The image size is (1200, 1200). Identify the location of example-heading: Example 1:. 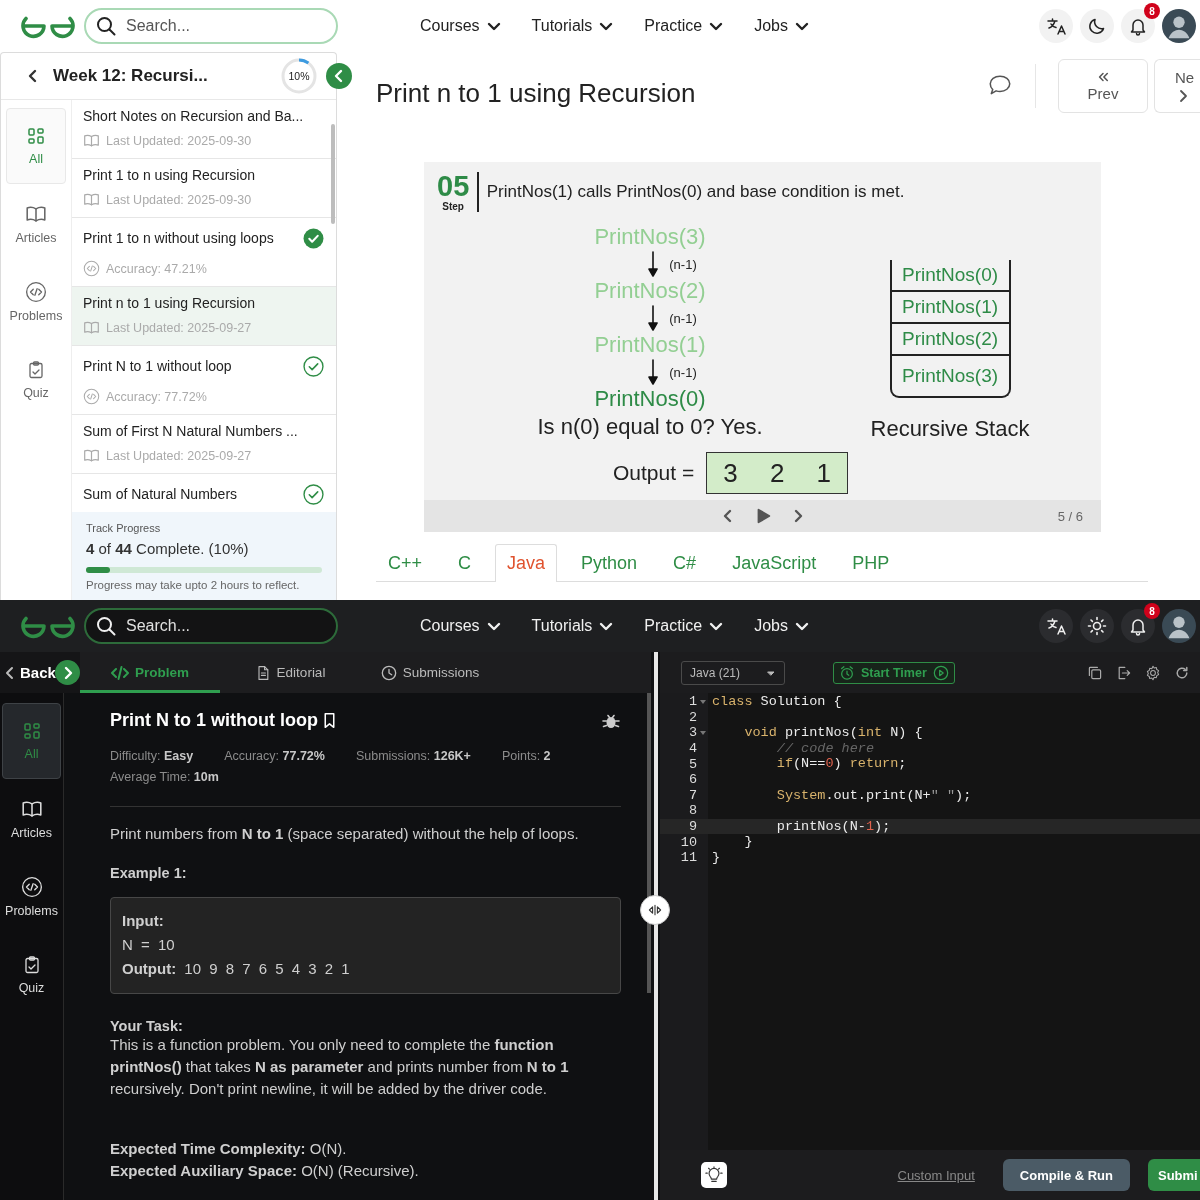
(149, 873).